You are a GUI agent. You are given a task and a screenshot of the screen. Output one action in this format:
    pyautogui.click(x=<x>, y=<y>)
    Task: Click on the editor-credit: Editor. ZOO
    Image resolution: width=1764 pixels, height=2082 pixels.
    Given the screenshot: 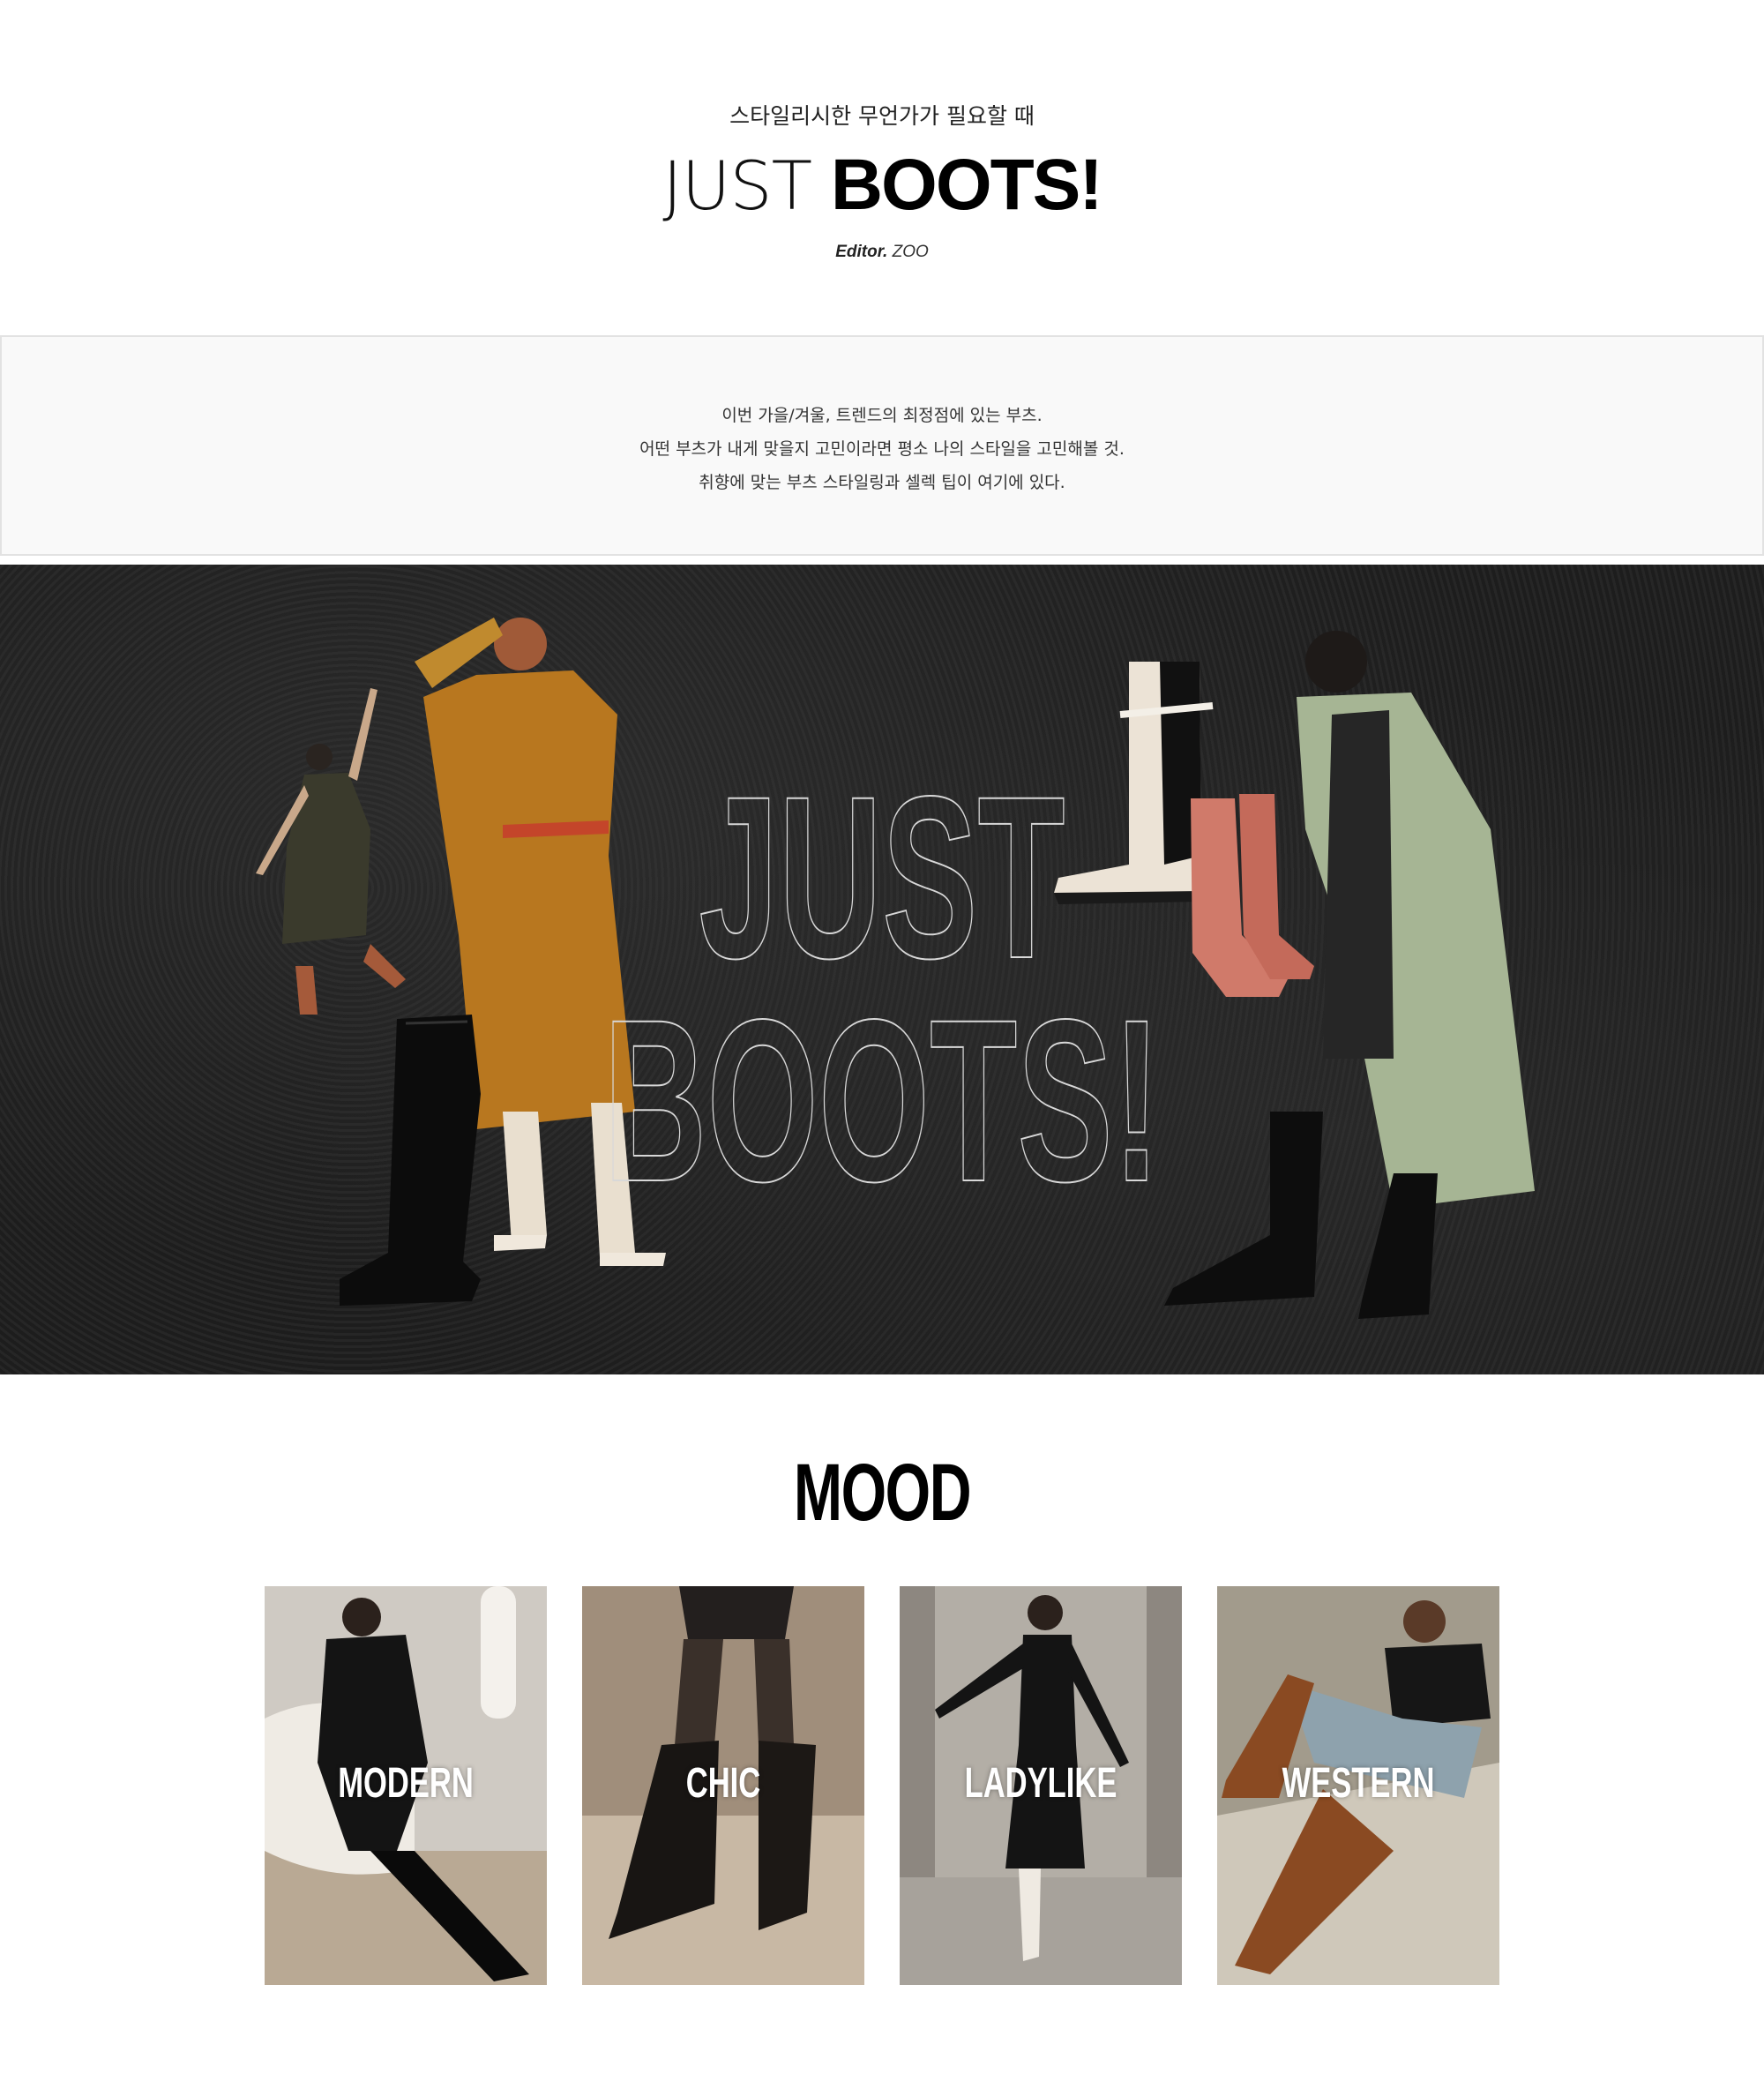 What is the action you would take?
    pyautogui.click(x=882, y=253)
    